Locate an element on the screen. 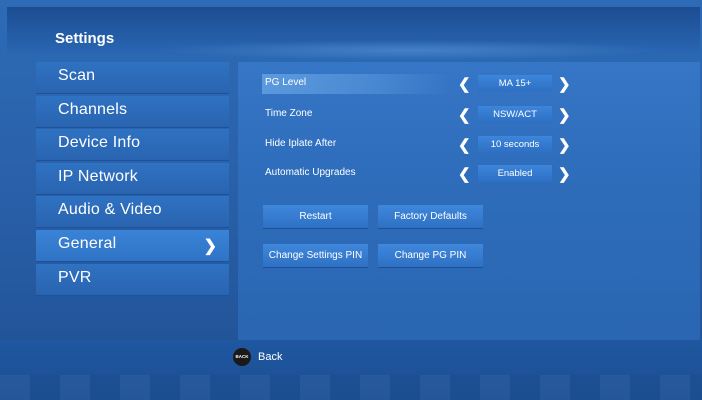 This screenshot has height=400, width=702. back-label: Back is located at coordinates (270, 357).